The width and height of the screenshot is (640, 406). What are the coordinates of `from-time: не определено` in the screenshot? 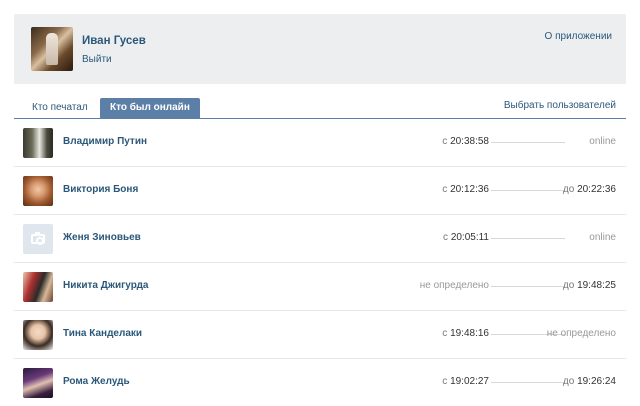 It's located at (454, 285).